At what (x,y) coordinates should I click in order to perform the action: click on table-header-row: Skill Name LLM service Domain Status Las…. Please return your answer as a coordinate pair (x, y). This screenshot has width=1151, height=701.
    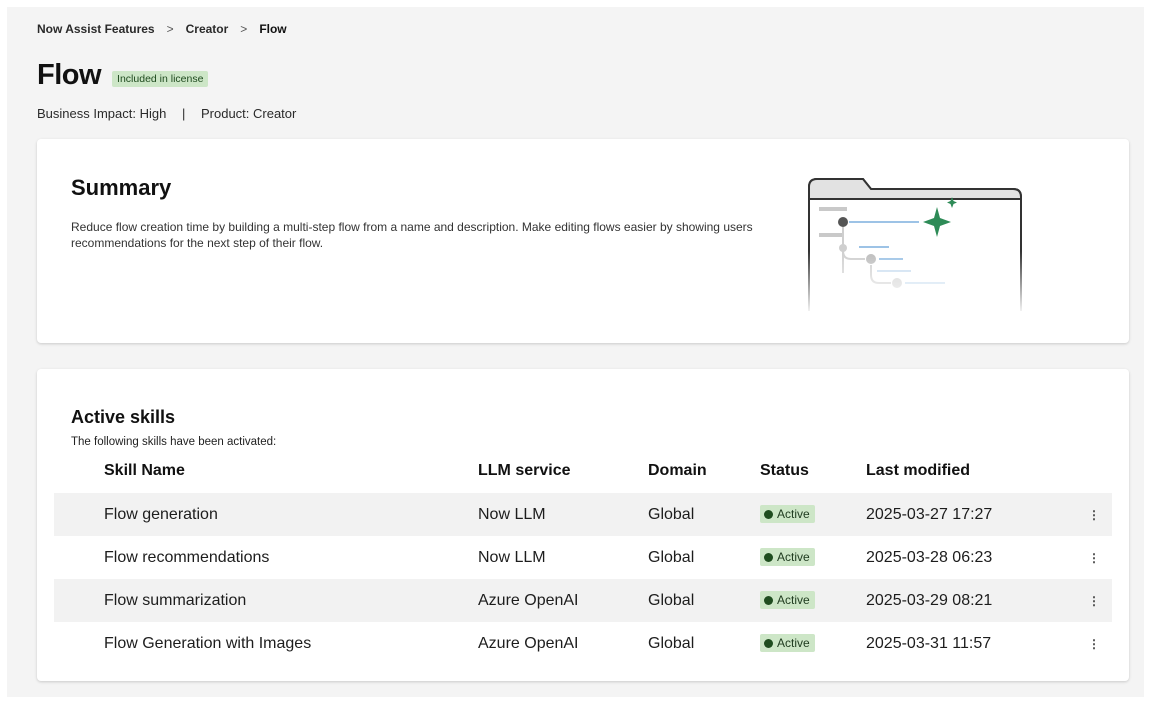
    Looking at the image, I should click on (583, 471).